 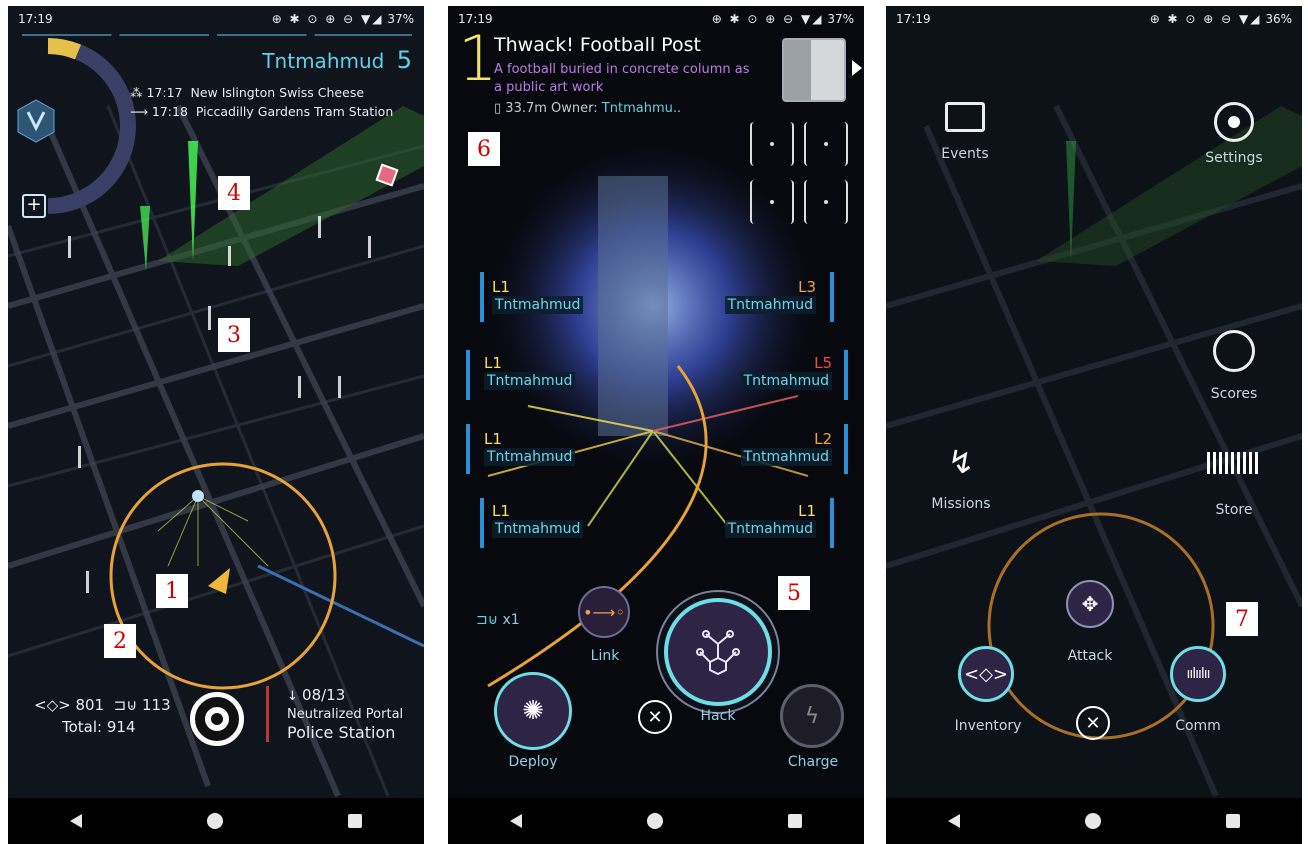 I want to click on portal-level: 1, so click(x=478, y=58).